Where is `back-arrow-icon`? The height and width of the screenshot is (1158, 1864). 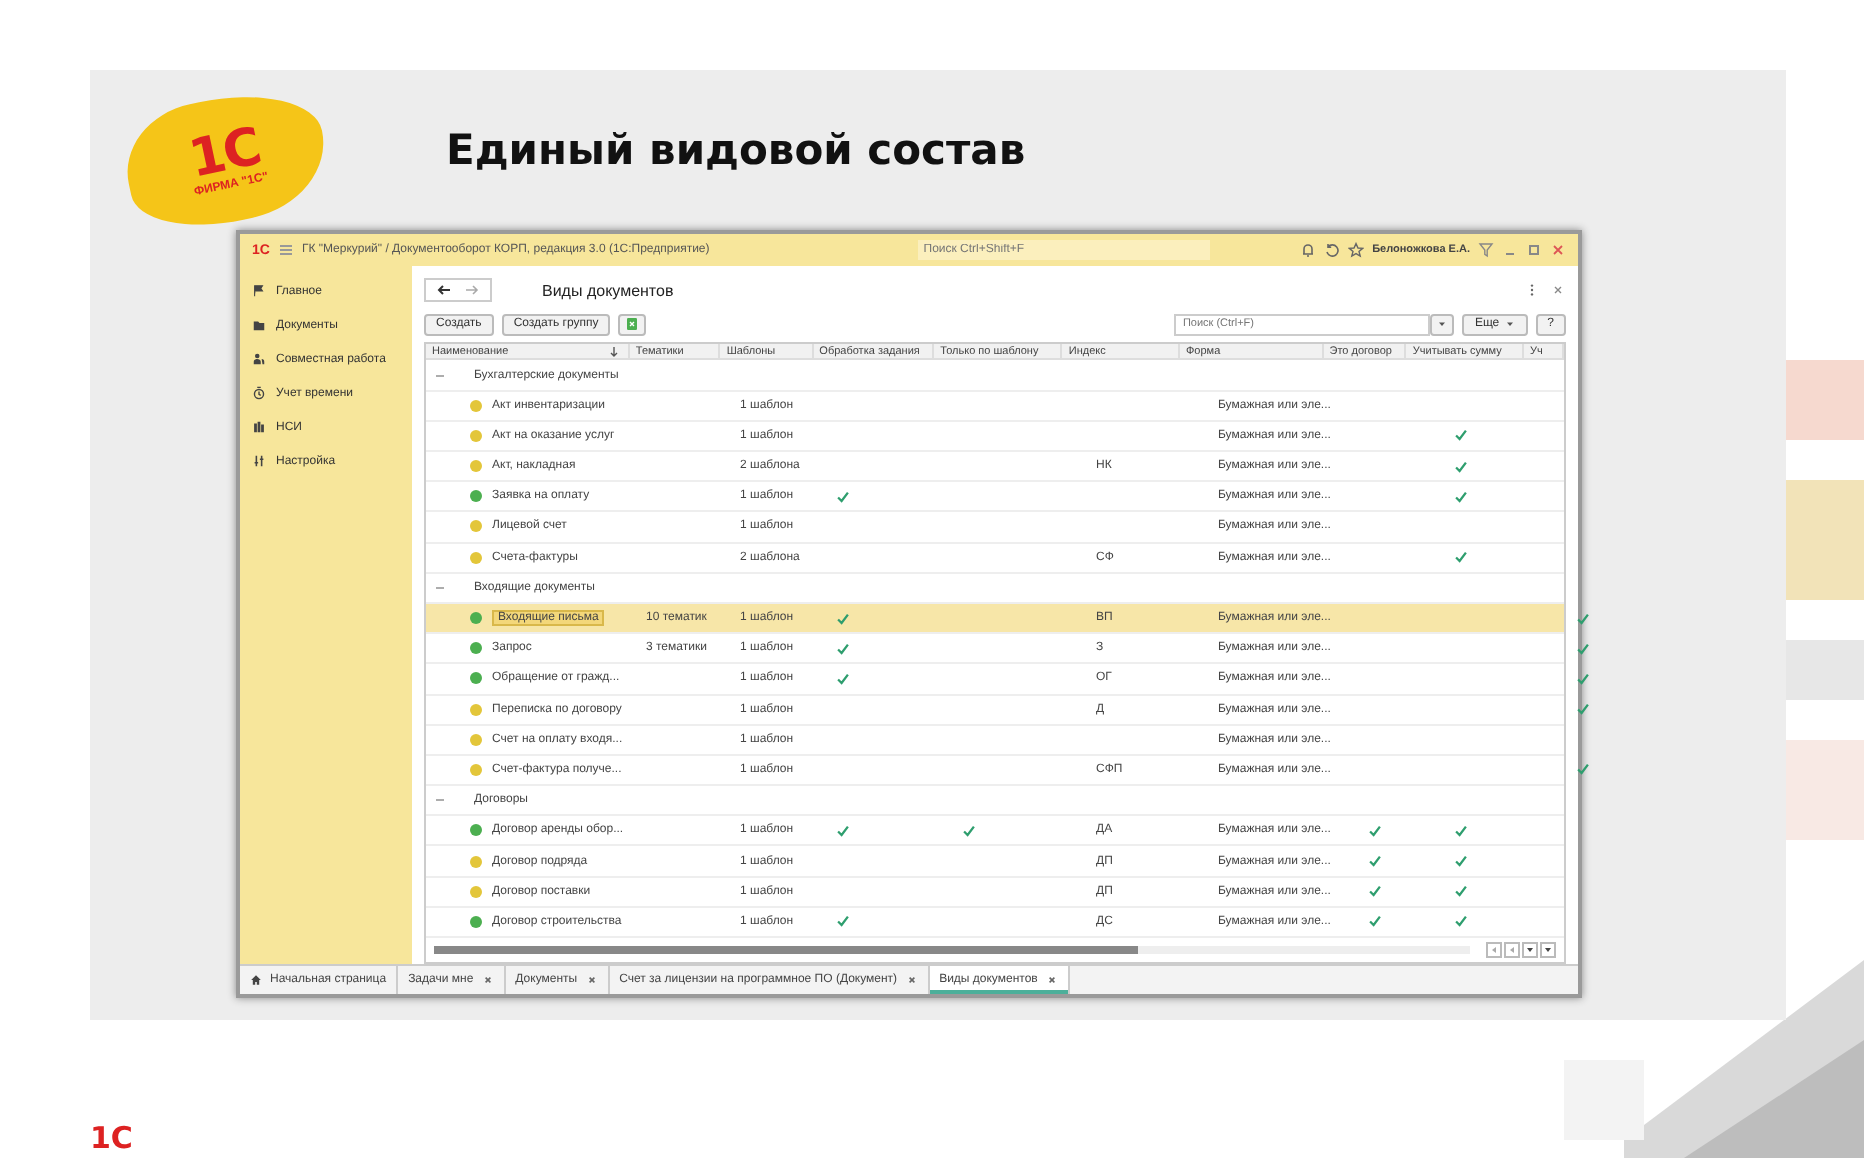 back-arrow-icon is located at coordinates (444, 290).